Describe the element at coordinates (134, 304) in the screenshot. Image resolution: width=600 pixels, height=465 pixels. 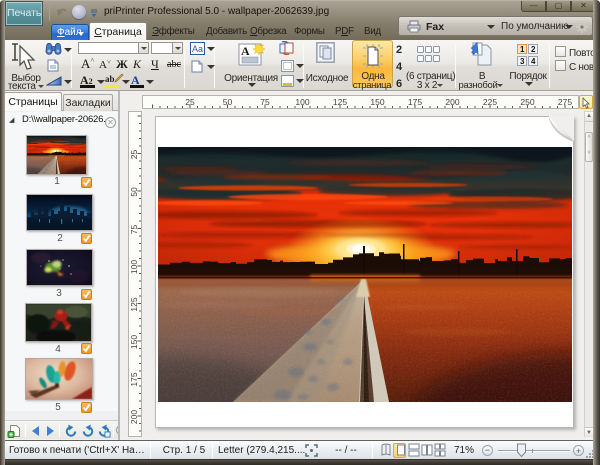
I see `svg-text: 125` at that location.